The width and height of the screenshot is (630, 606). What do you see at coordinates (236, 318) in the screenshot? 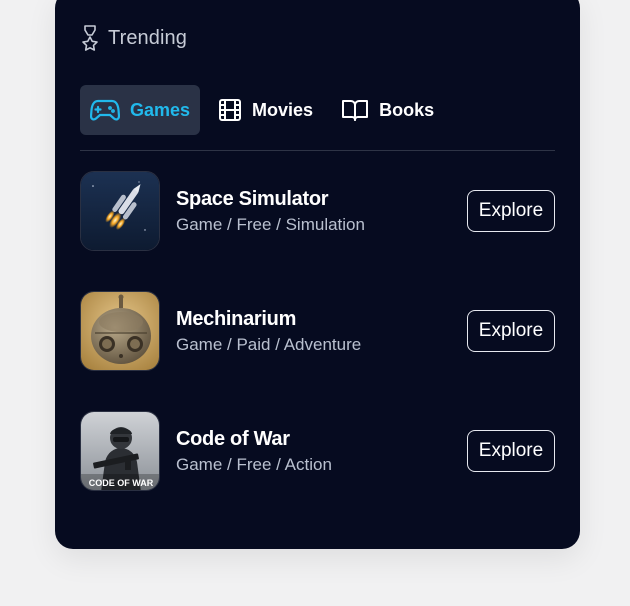
I see `item-title: Mechinarium` at bounding box center [236, 318].